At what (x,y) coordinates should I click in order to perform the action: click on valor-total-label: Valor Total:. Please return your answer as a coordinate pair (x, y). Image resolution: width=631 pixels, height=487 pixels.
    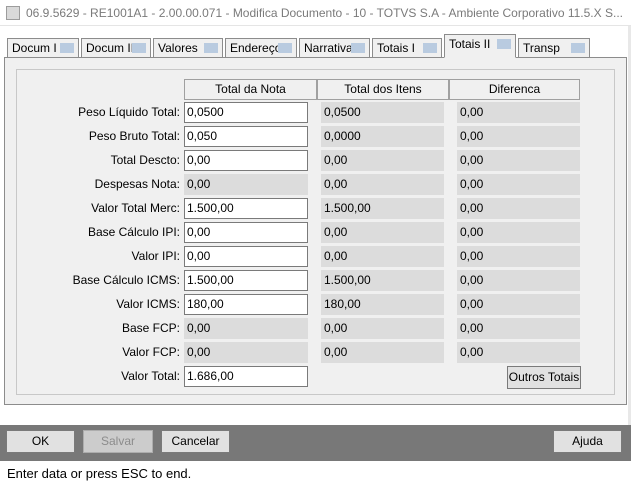
    Looking at the image, I should click on (150, 376).